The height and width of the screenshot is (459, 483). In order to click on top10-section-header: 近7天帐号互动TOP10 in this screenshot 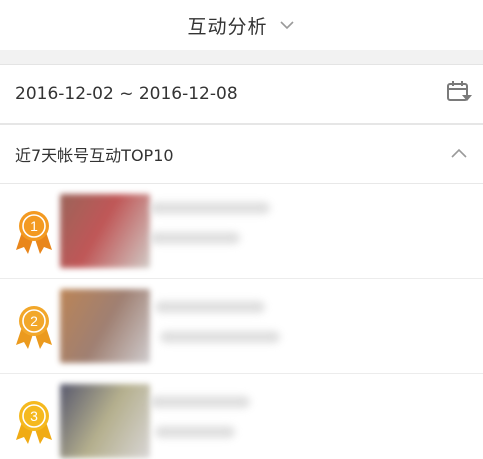, I will do `click(241, 154)`.